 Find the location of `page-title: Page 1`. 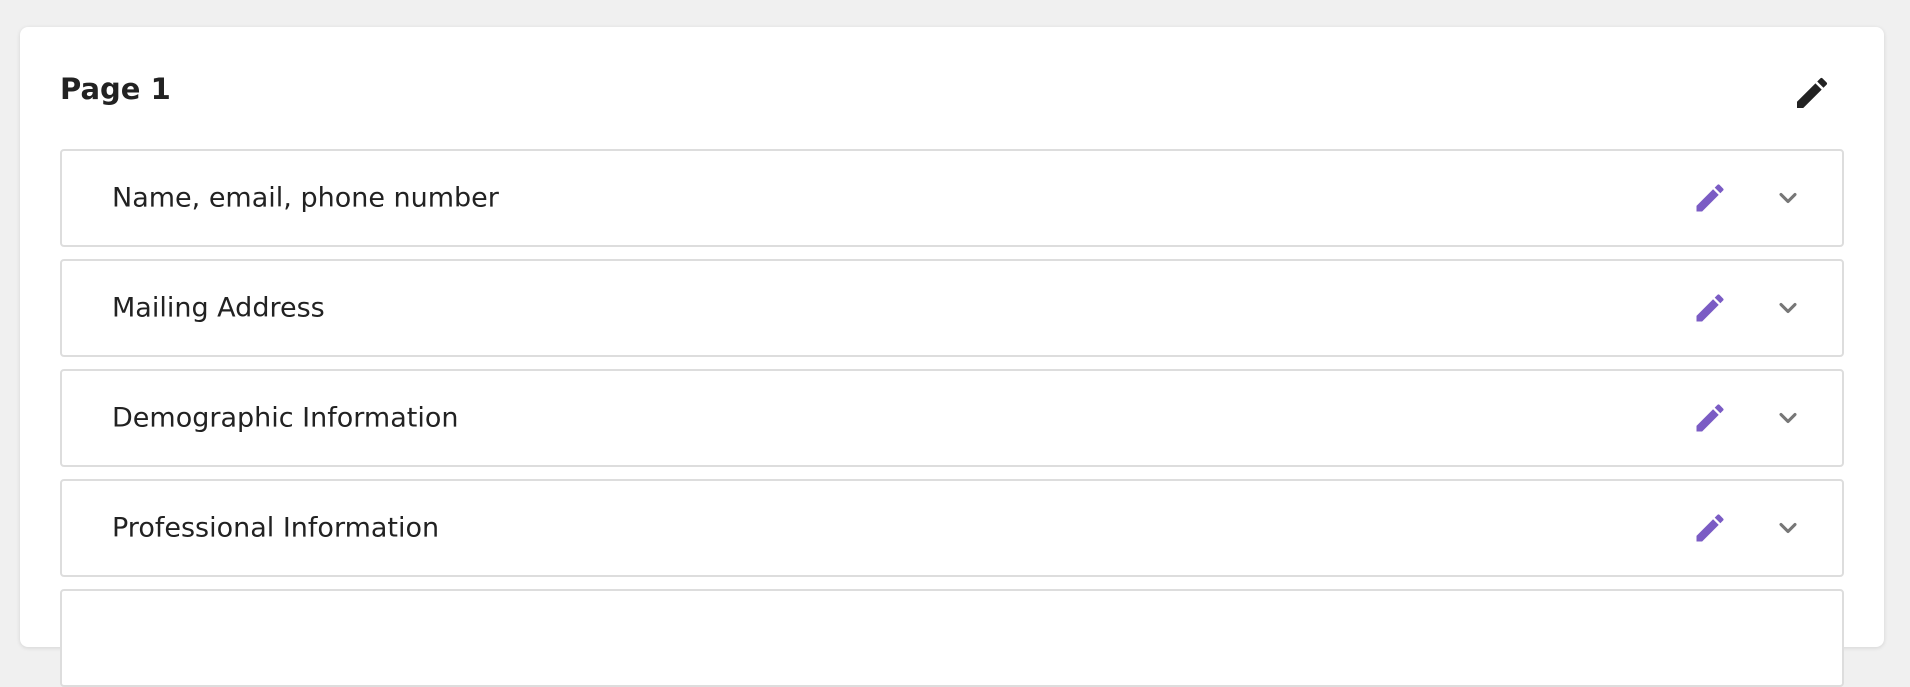

page-title: Page 1 is located at coordinates (115, 89).